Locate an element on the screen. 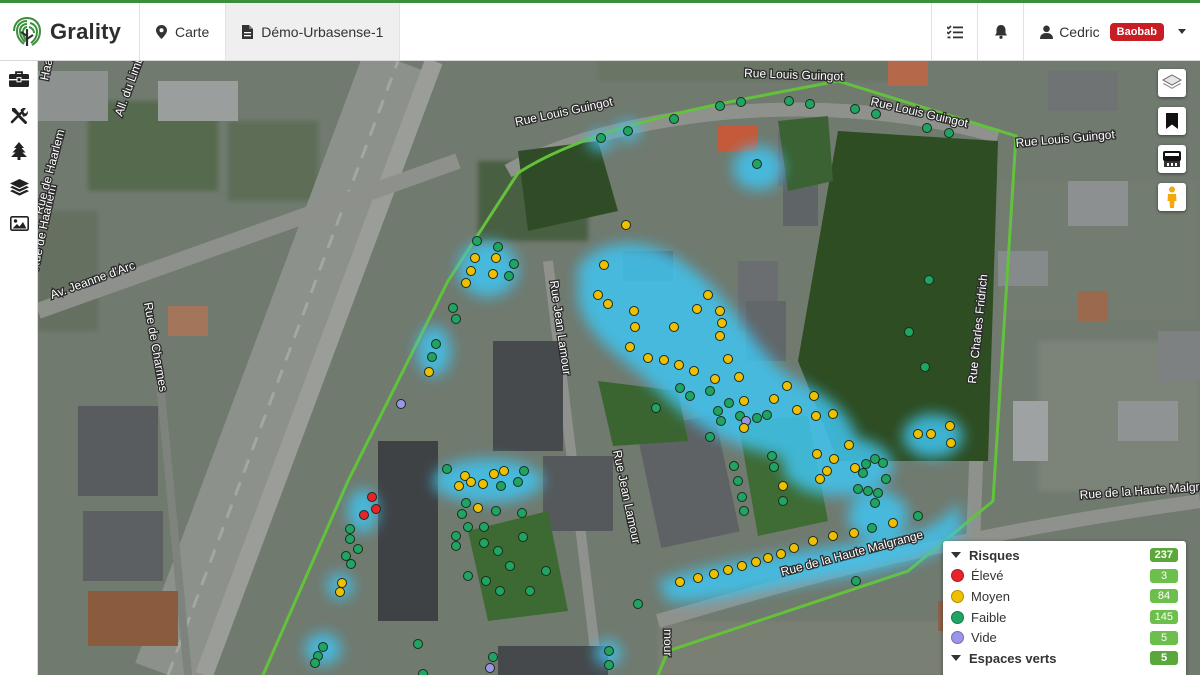  road-view-button is located at coordinates (1172, 159).